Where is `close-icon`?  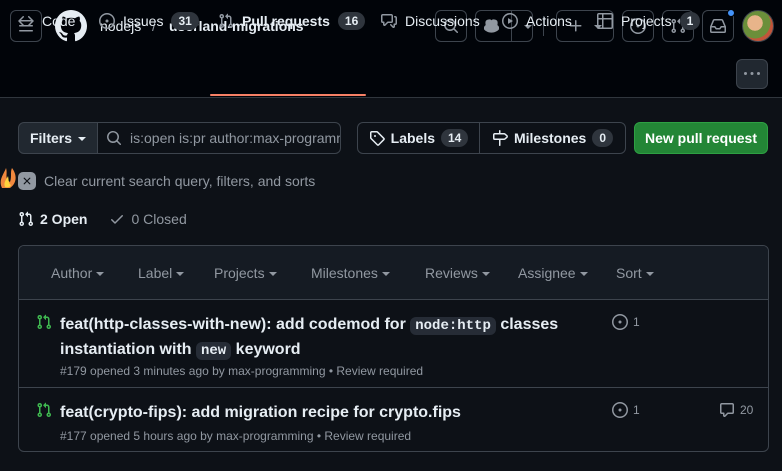
close-icon is located at coordinates (27, 181).